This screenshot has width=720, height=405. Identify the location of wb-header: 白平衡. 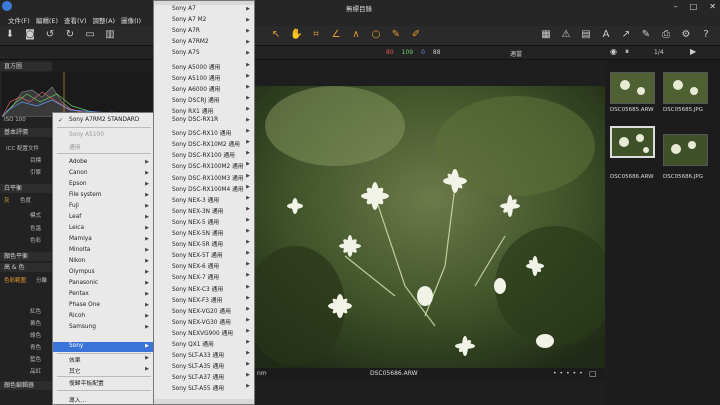
(26, 188).